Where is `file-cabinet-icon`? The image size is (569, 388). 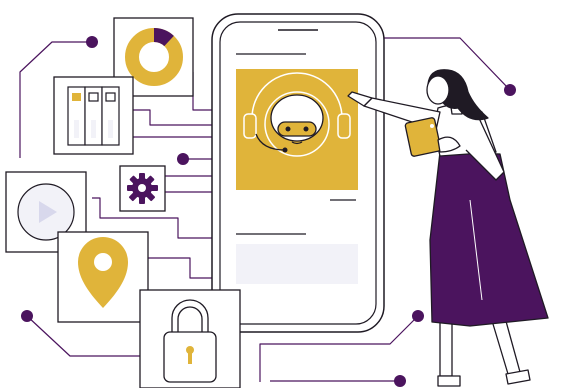
file-cabinet-icon is located at coordinates (93, 116).